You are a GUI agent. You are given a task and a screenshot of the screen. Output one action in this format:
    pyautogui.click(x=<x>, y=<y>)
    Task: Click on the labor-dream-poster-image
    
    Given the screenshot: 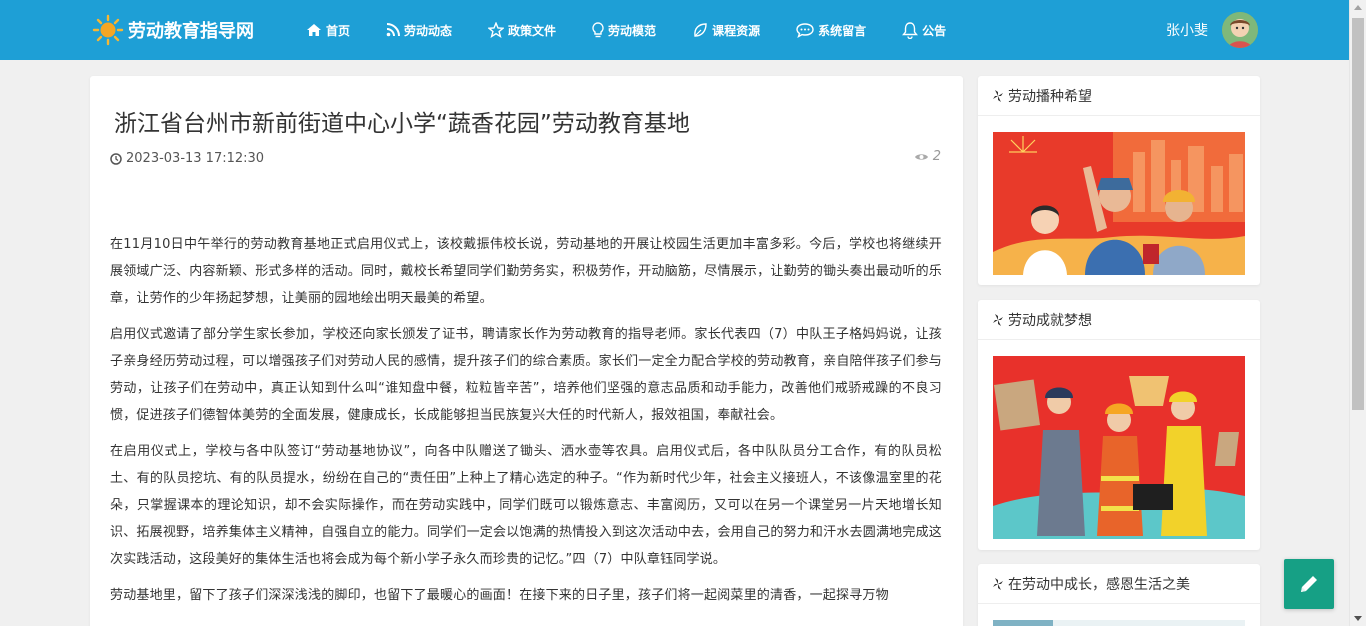 What is the action you would take?
    pyautogui.click(x=1119, y=447)
    